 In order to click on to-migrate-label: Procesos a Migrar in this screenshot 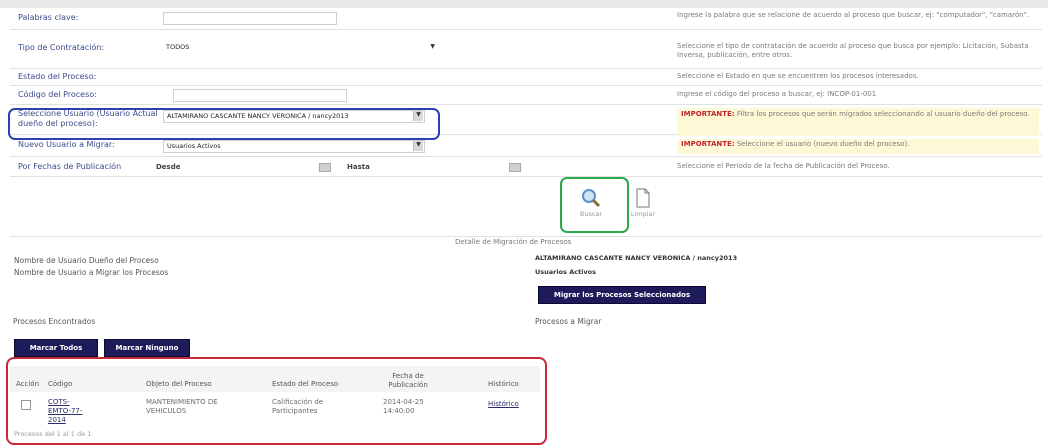, I will do `click(568, 321)`.